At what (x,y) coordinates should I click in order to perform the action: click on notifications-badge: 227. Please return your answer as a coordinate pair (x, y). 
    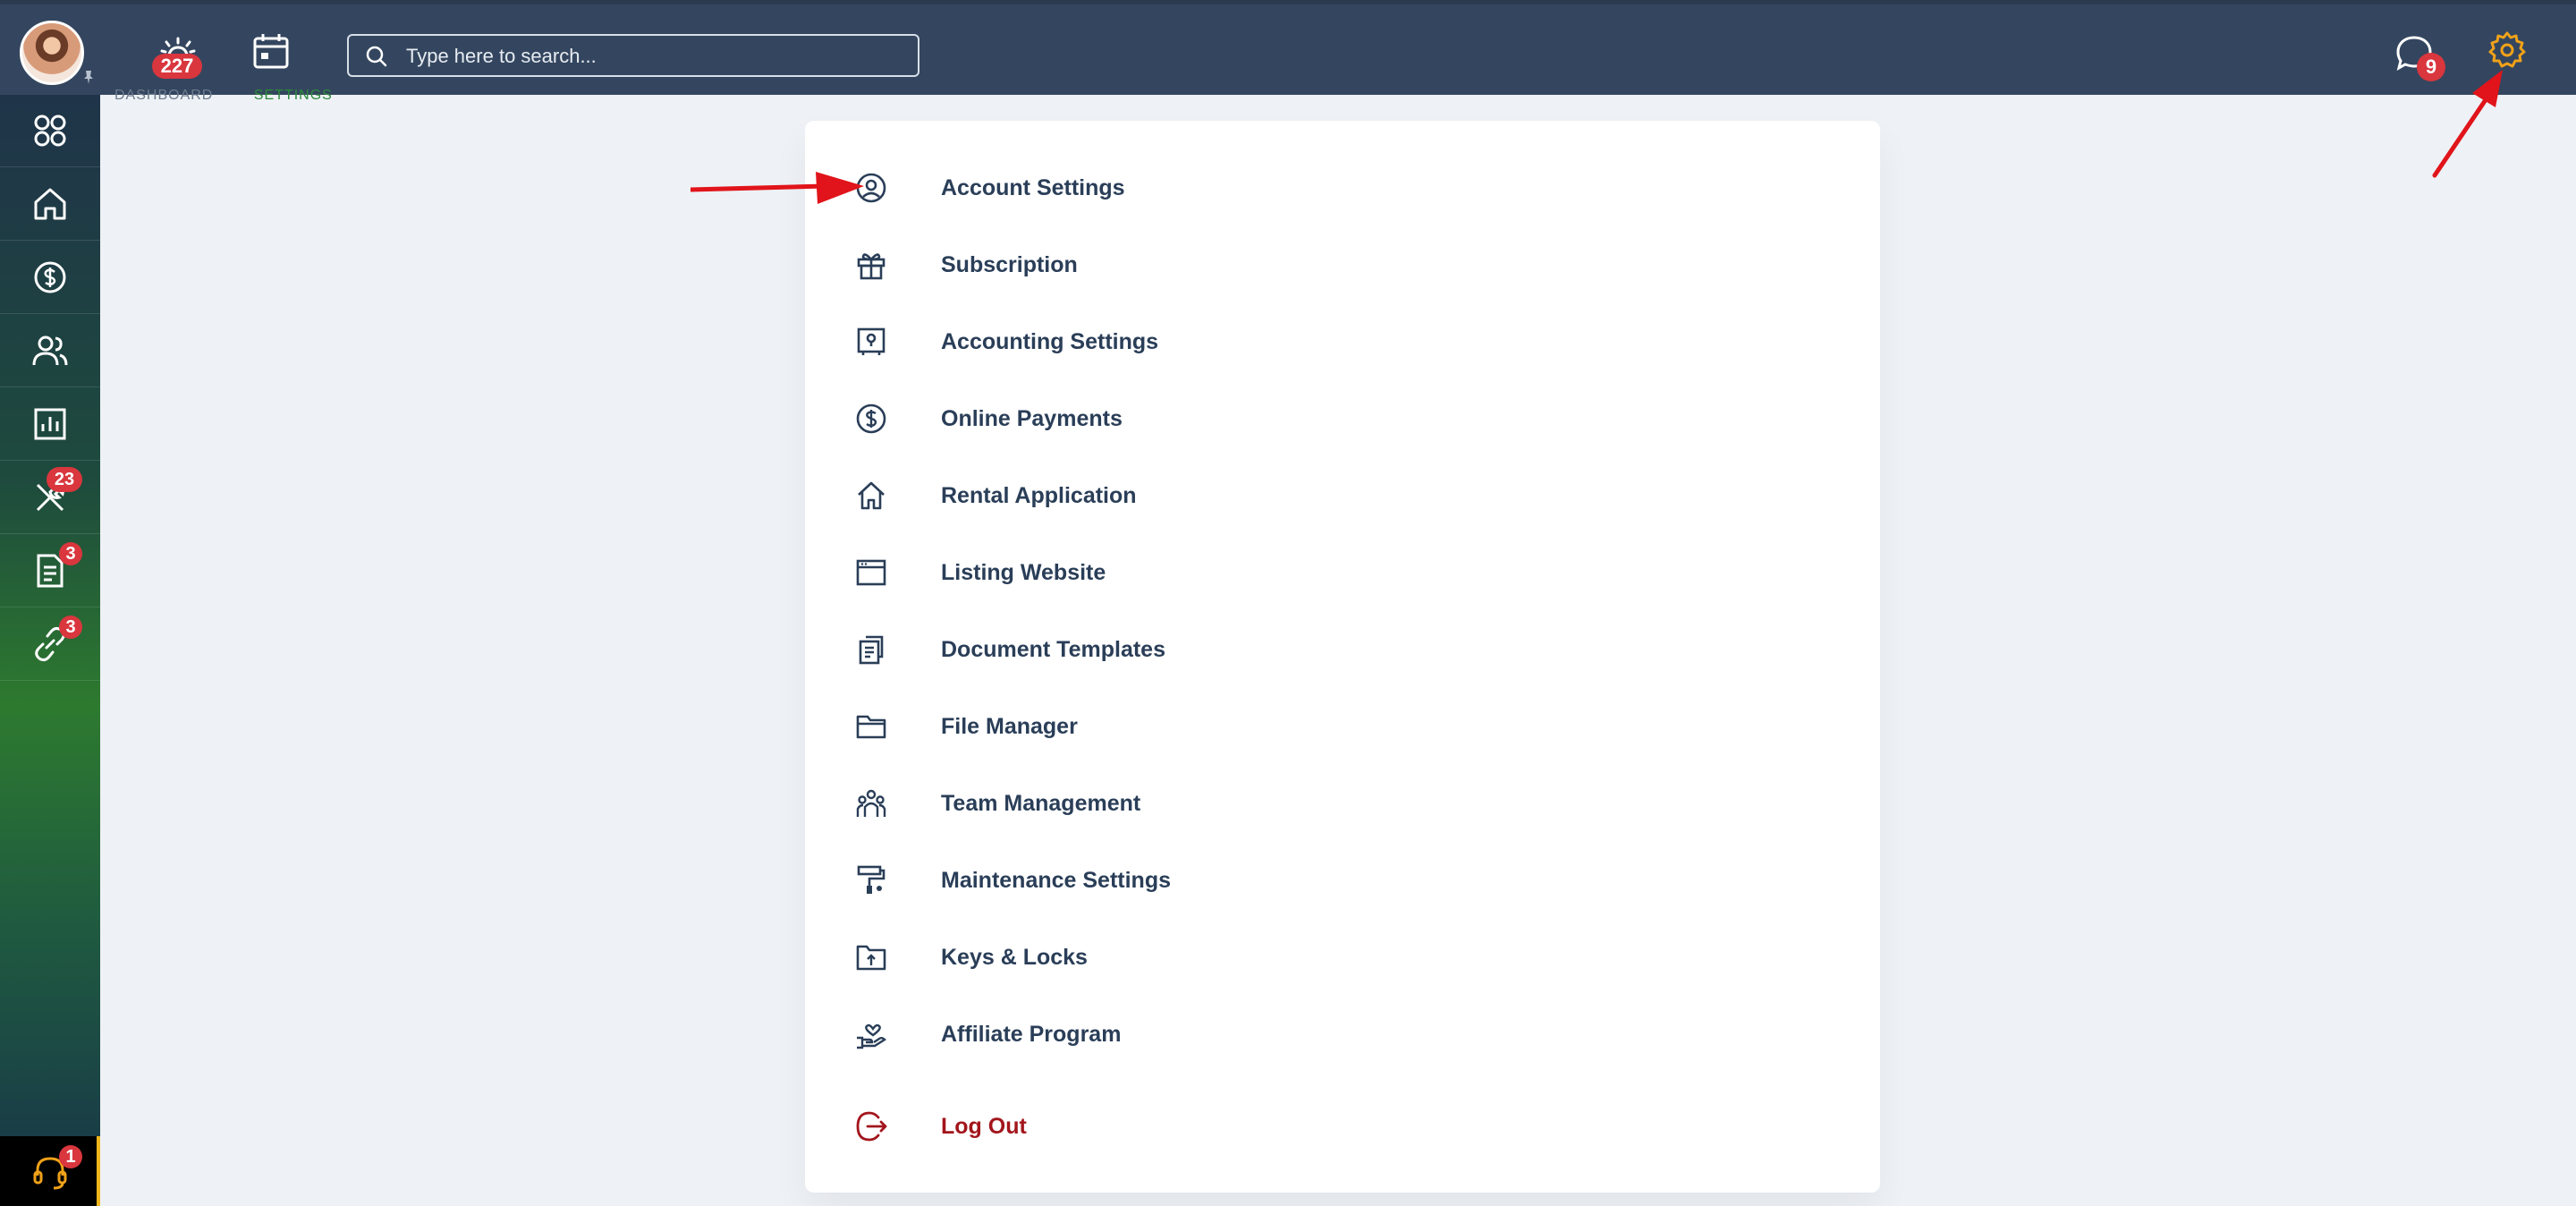
    Looking at the image, I should click on (177, 66).